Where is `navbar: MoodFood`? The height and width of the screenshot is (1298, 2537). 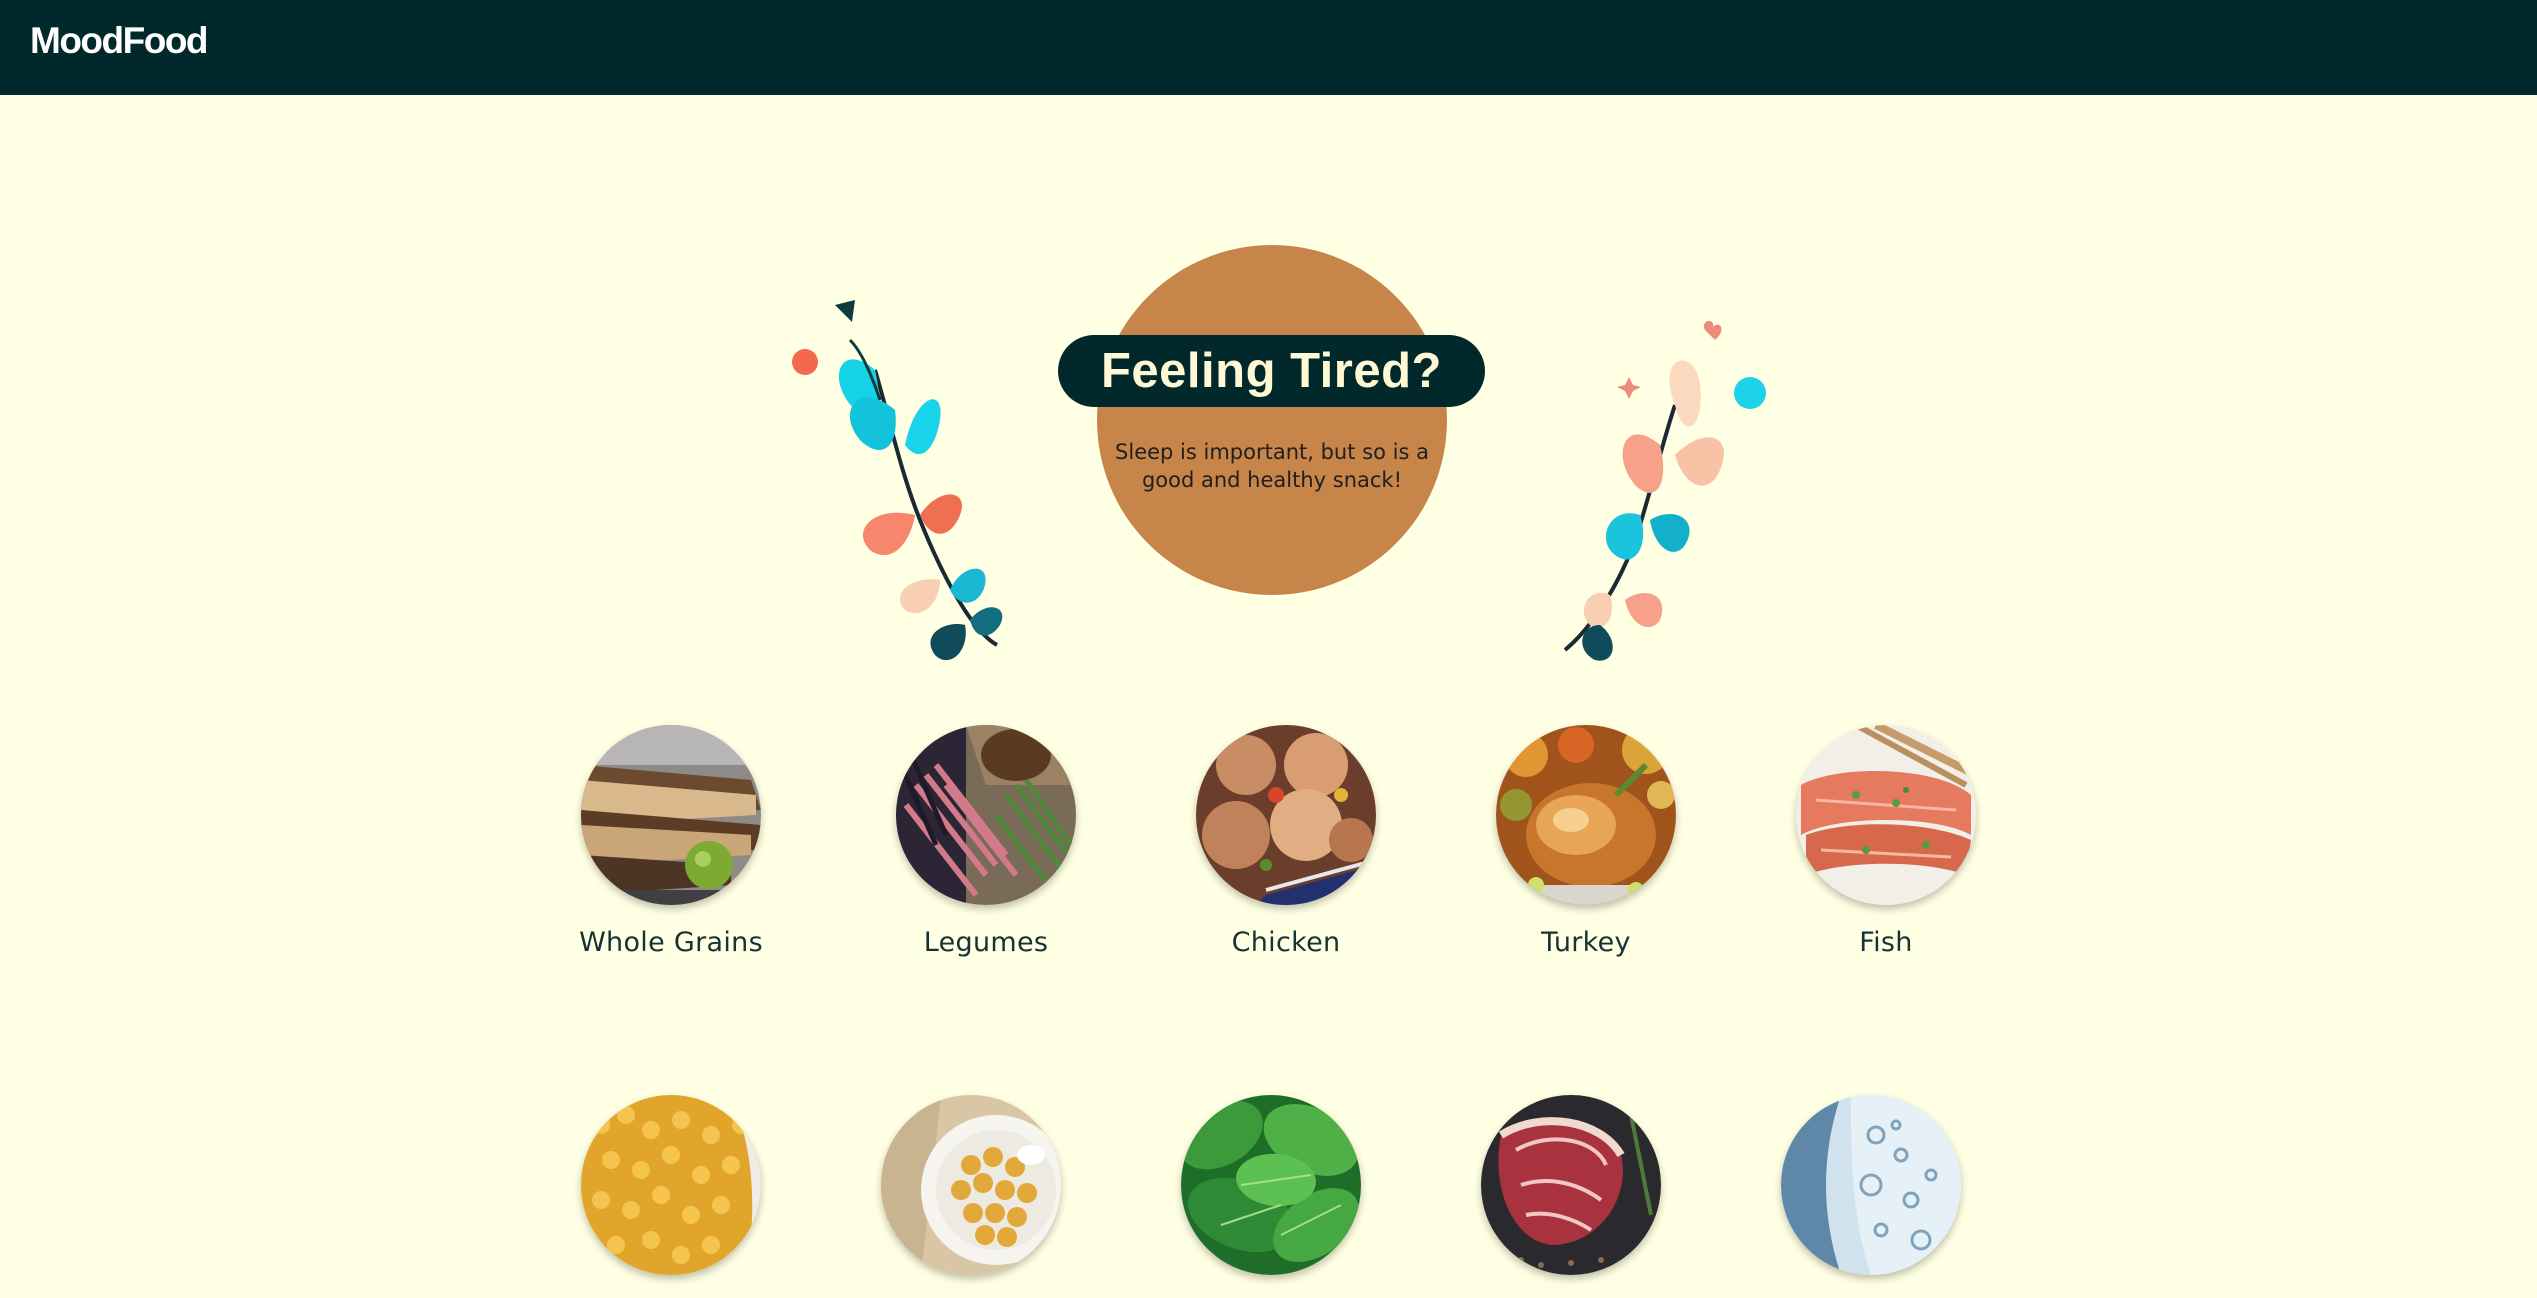 navbar: MoodFood is located at coordinates (1268, 47).